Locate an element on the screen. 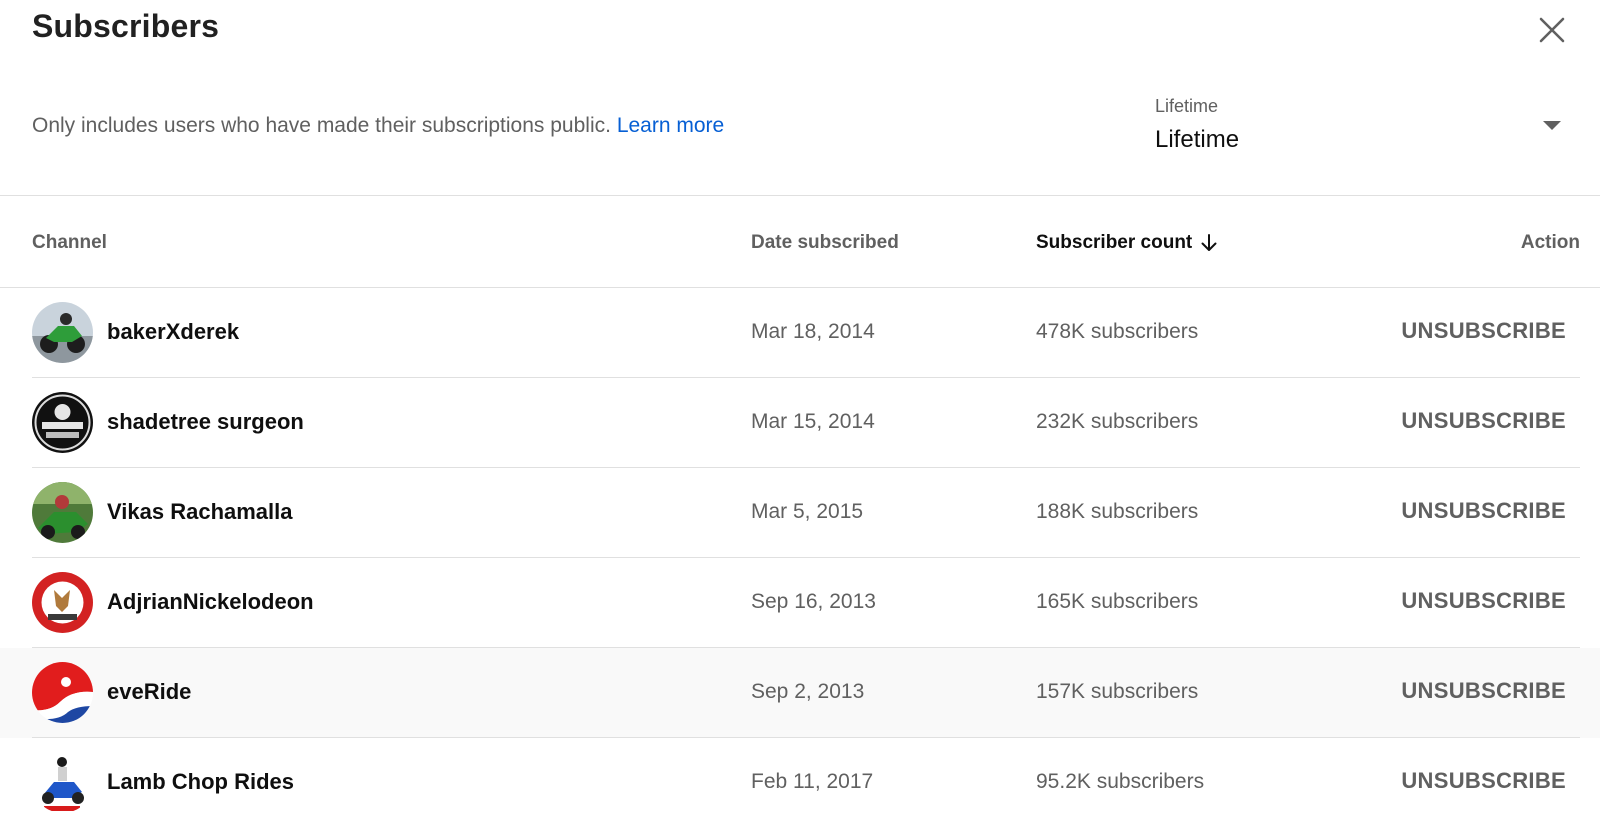 This screenshot has width=1600, height=825. subscriber-count: 232K subscribers is located at coordinates (1117, 421).